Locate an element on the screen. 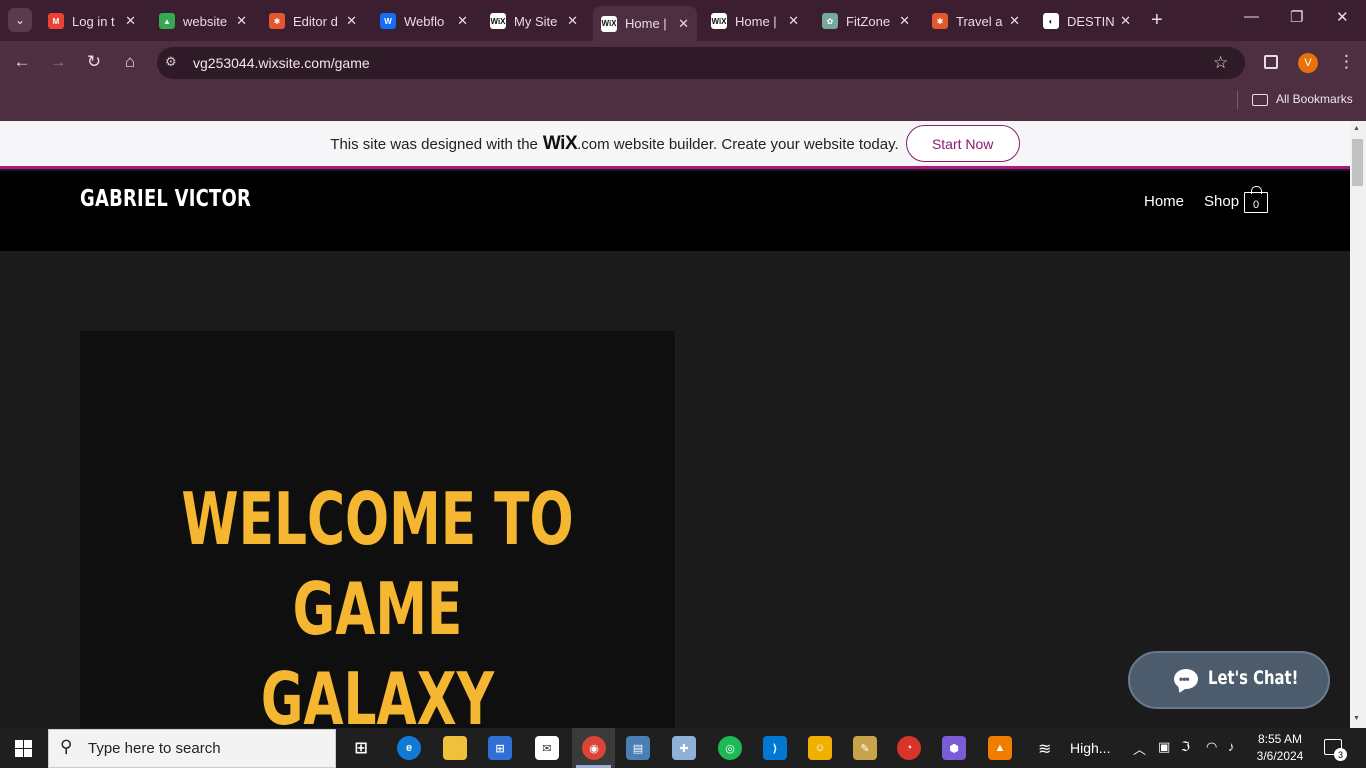 The height and width of the screenshot is (768, 1366). side-panel-icon is located at coordinates (1271, 62).